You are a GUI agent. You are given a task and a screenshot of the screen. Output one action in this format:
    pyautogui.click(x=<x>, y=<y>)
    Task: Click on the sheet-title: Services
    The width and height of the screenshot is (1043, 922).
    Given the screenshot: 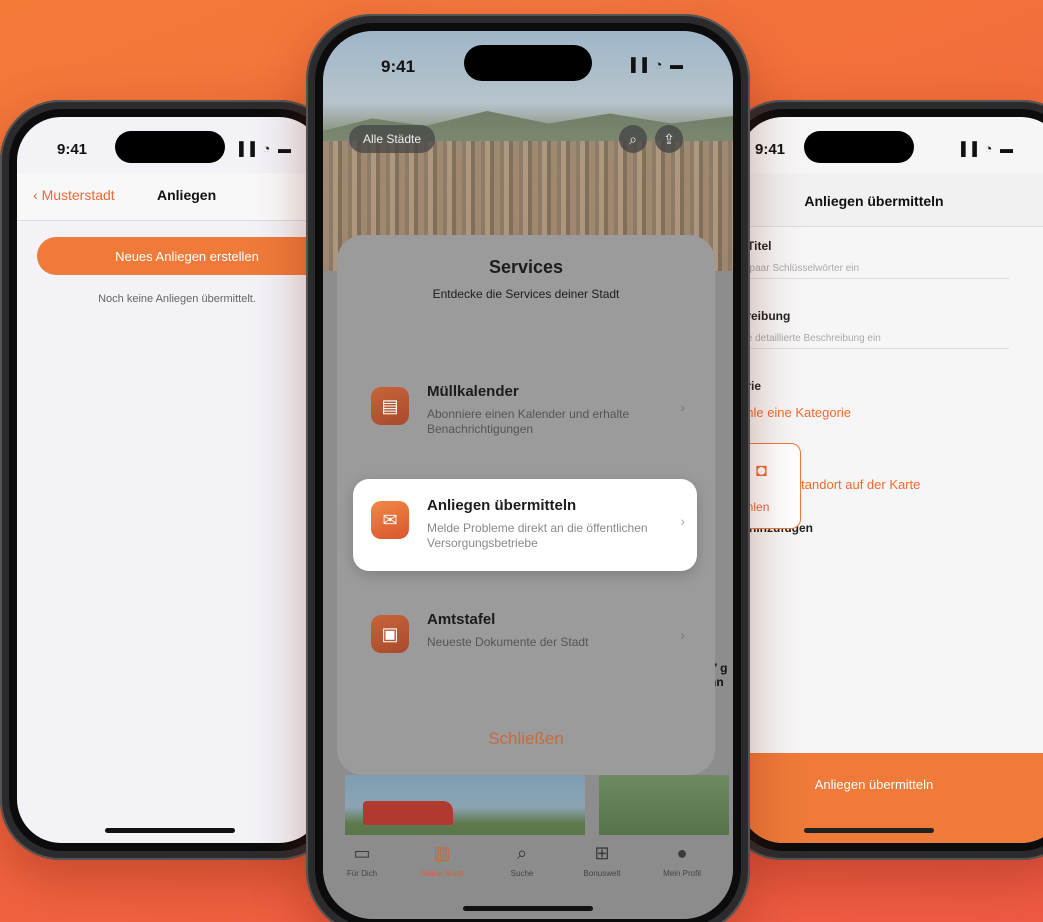 What is the action you would take?
    pyautogui.click(x=526, y=267)
    